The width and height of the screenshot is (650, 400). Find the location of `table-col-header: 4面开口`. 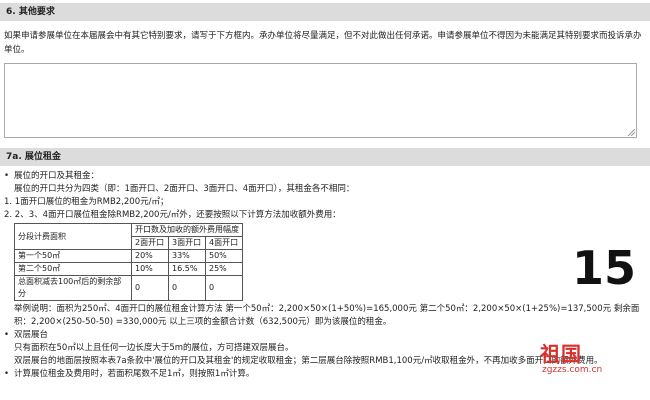

table-col-header: 4面开口 is located at coordinates (224, 243).